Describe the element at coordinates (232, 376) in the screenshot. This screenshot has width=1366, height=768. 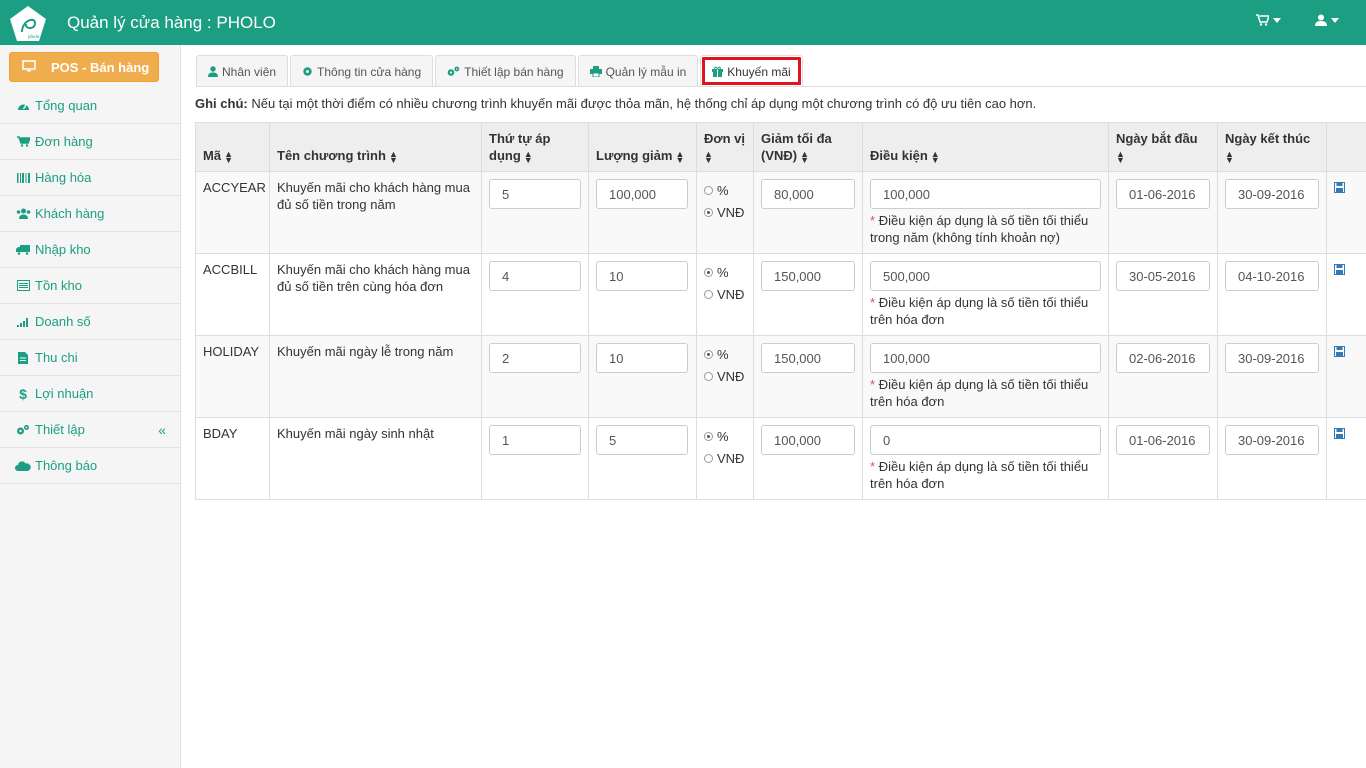
I see `cell-code: HOLIDAY` at that location.